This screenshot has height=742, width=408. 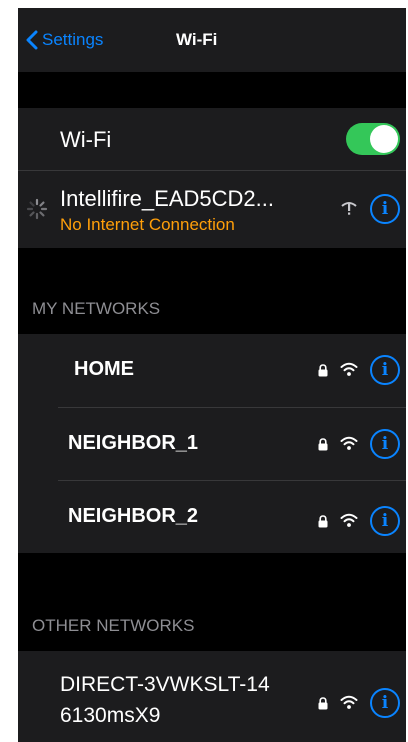 What do you see at coordinates (133, 516) in the screenshot?
I see `network-name: NEIGHBOR_2` at bounding box center [133, 516].